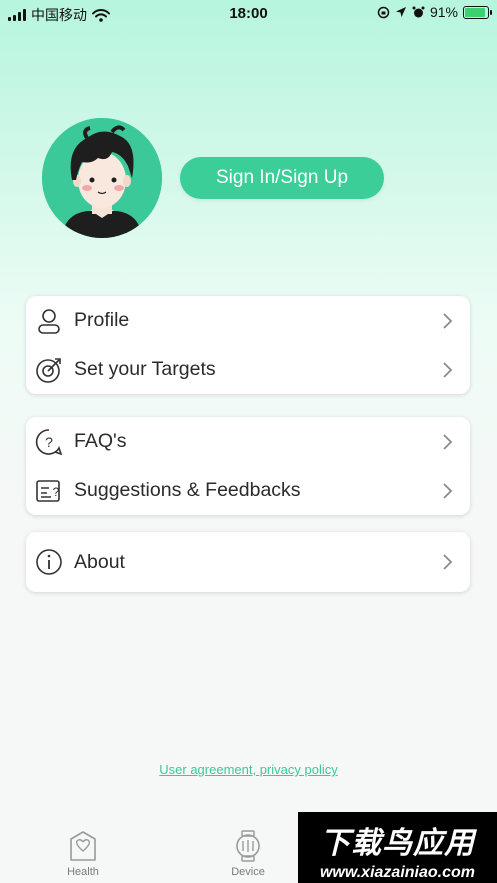 The image size is (497, 883). Describe the element at coordinates (248, 369) in the screenshot. I see `menu-item-set-targets: Set your Targets` at that location.